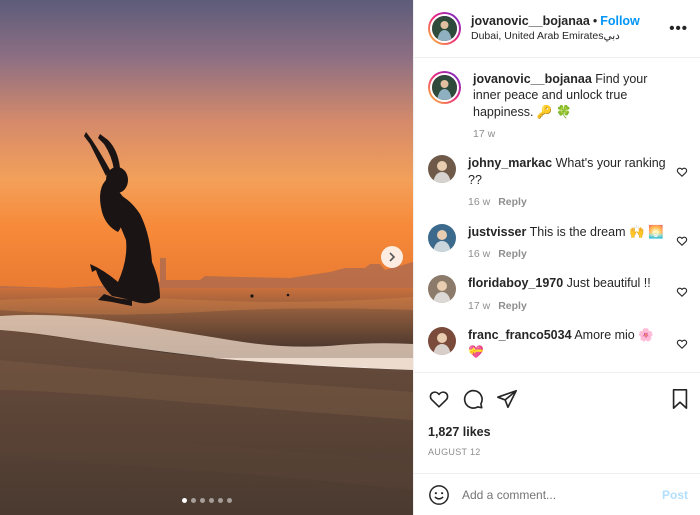  What do you see at coordinates (439, 495) in the screenshot?
I see `emoji-smiley-icon` at bounding box center [439, 495].